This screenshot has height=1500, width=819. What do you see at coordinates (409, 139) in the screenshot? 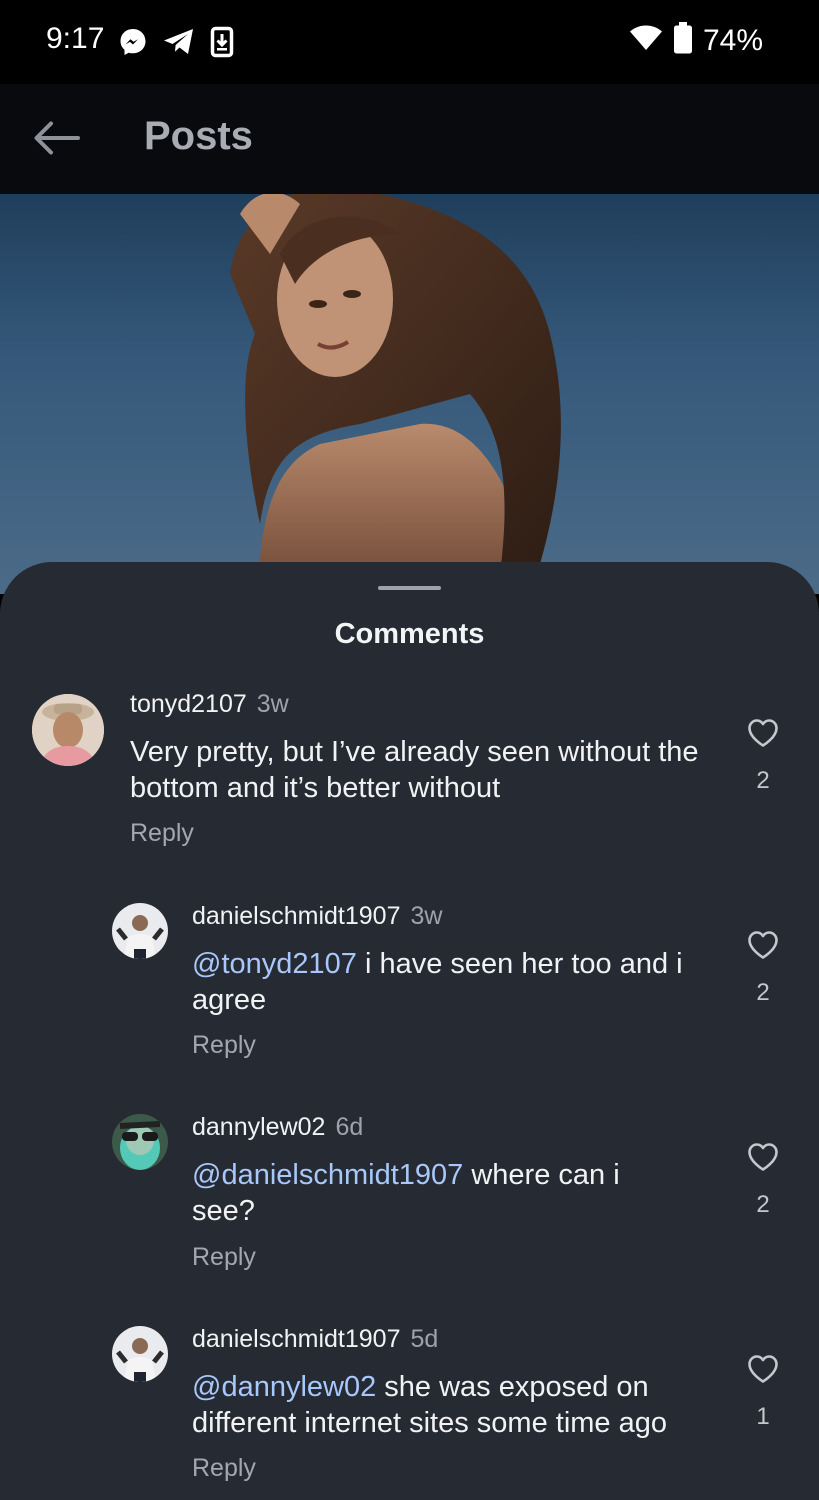
I see `app-bar: Posts` at bounding box center [409, 139].